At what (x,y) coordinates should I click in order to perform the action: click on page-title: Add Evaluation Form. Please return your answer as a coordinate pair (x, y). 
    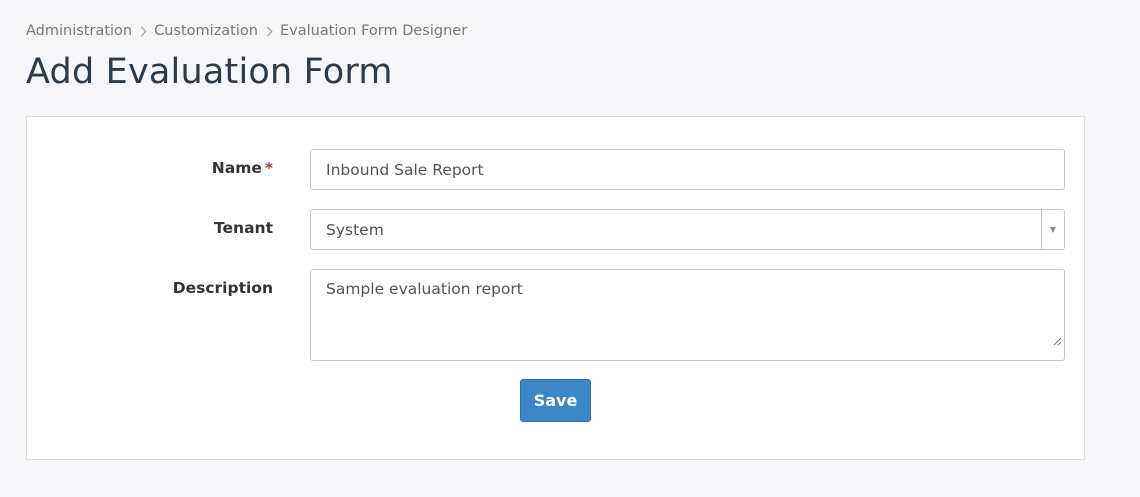
    Looking at the image, I should click on (209, 72).